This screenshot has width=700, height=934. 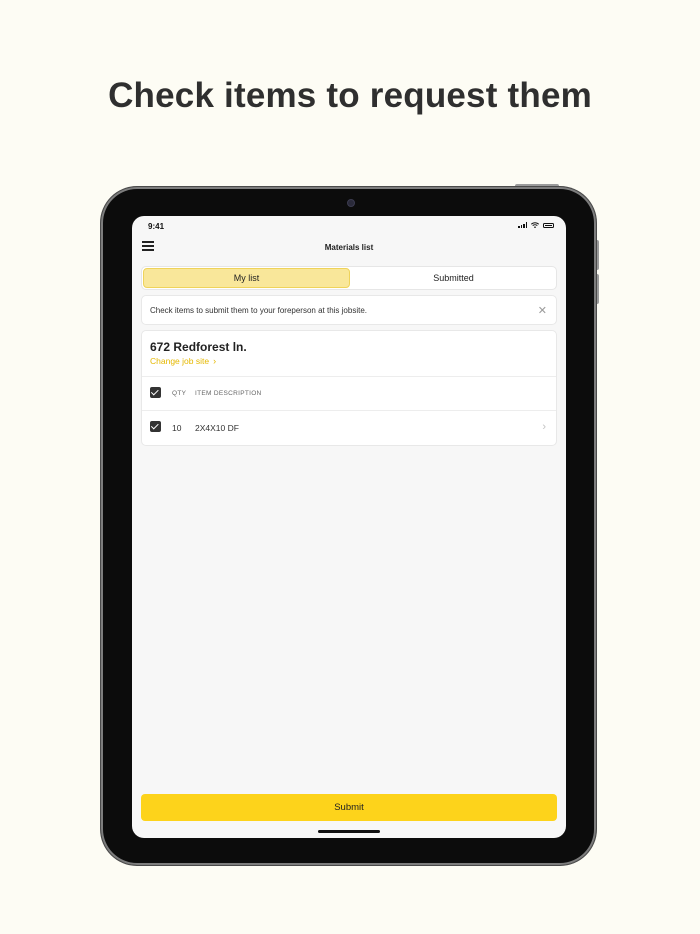 I want to click on table-header-row: QTY ITEM DESCRIPTION, so click(x=349, y=393).